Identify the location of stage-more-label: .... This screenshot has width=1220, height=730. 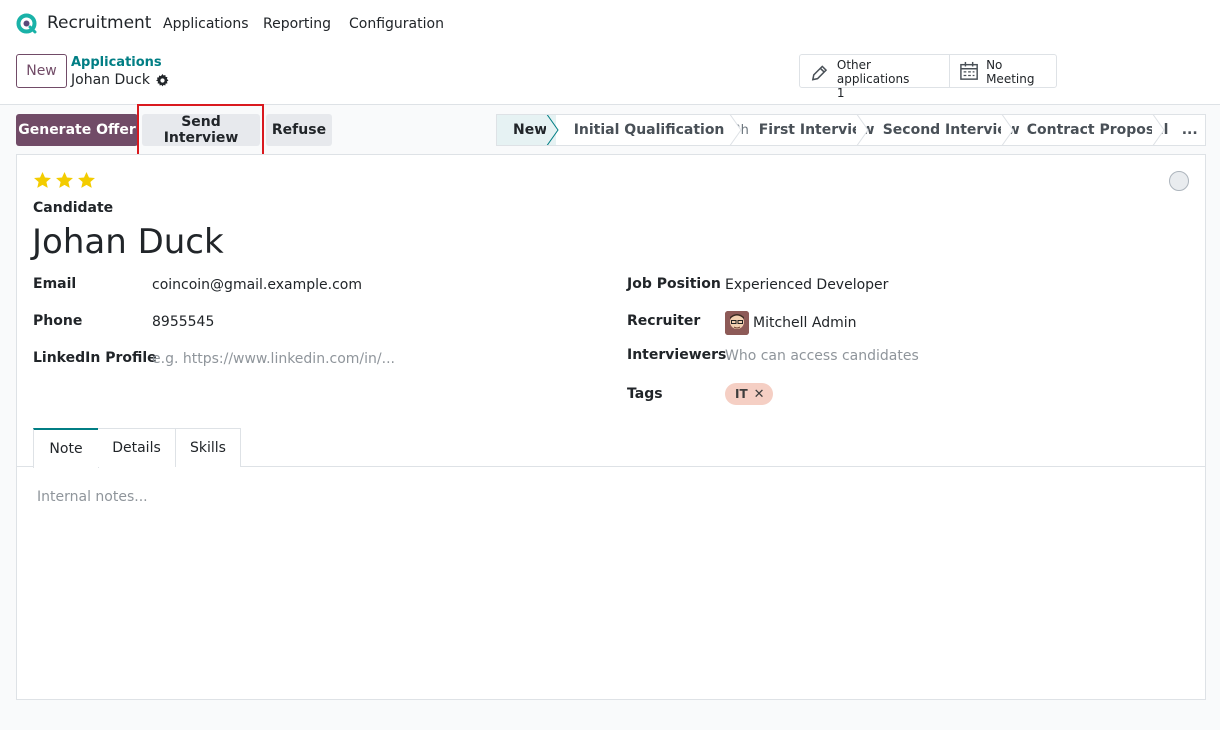
(1189, 130).